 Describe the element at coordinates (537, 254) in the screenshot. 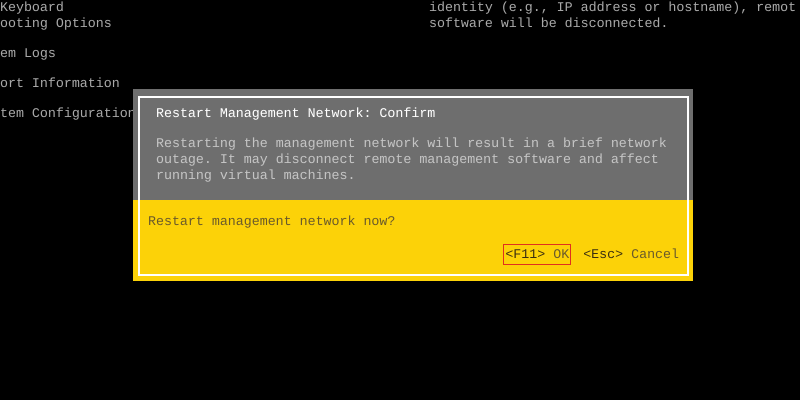

I see `dialog-button: <F11> OK` at that location.